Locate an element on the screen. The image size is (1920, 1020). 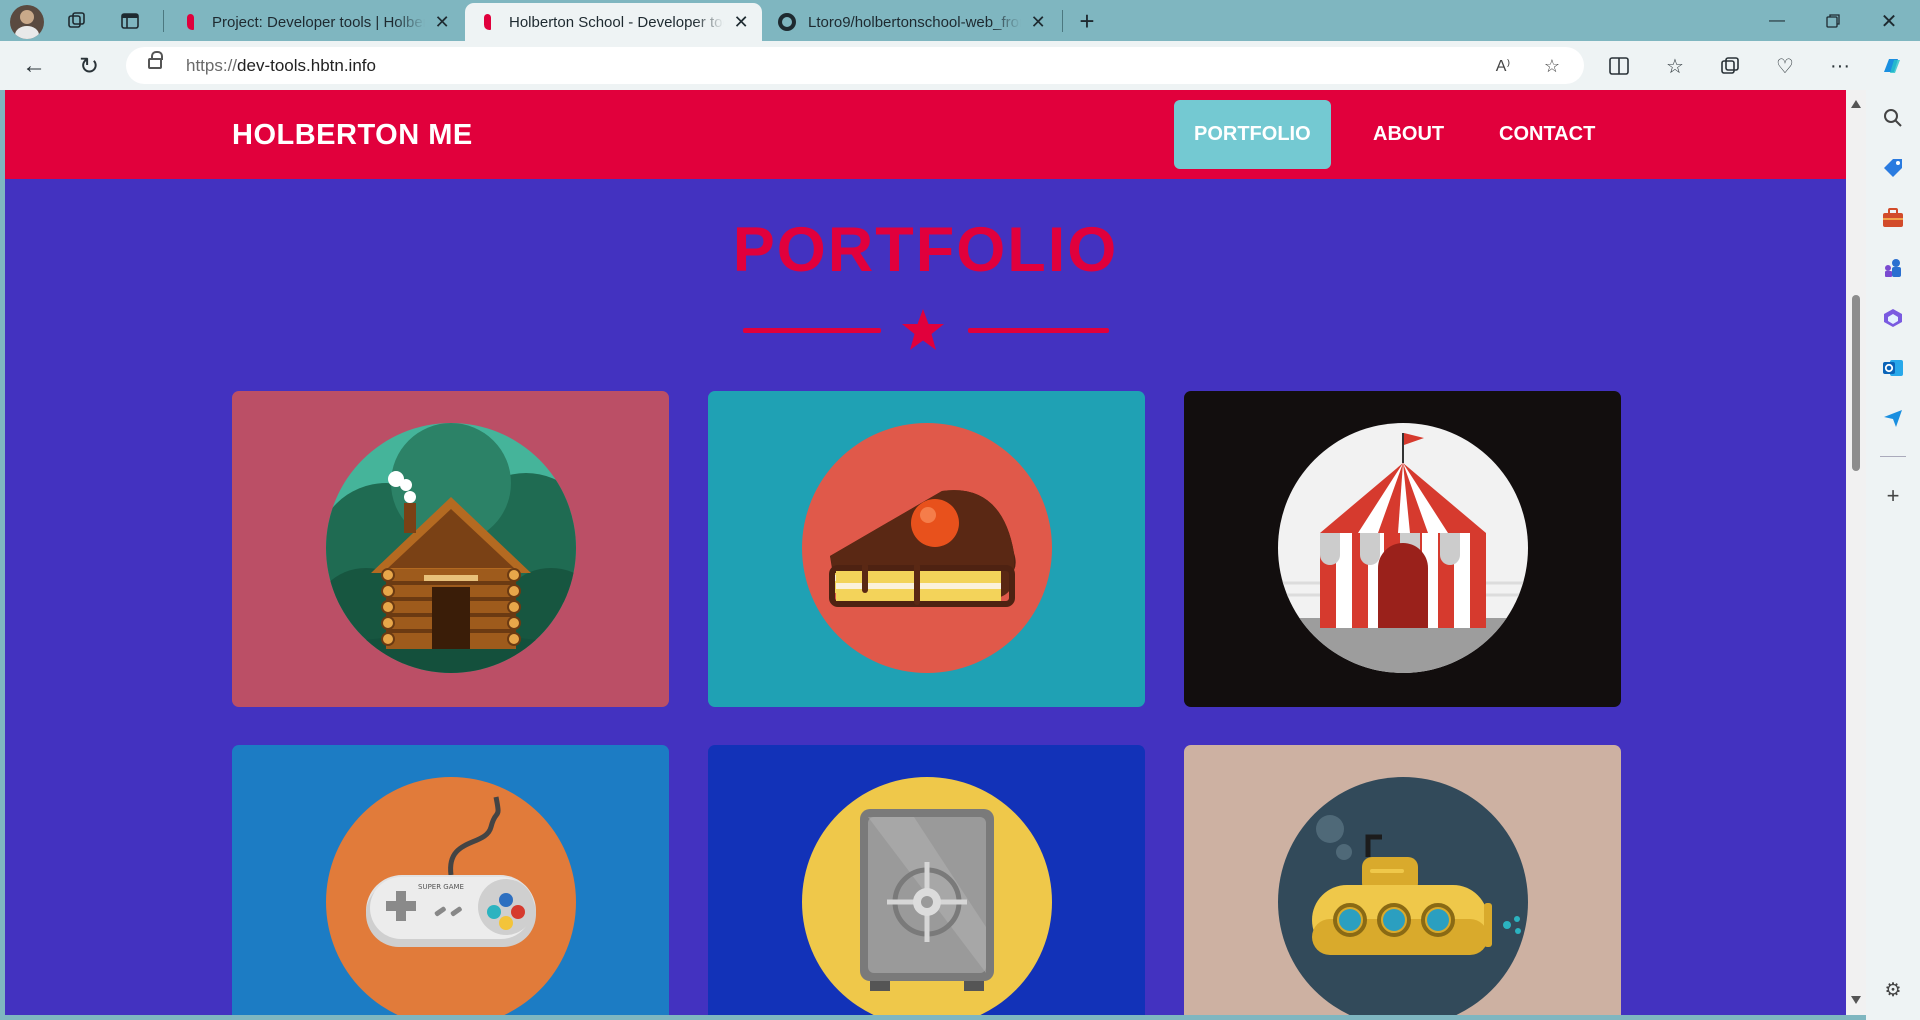
vertical-tabs-icon is located at coordinates (130, 21).